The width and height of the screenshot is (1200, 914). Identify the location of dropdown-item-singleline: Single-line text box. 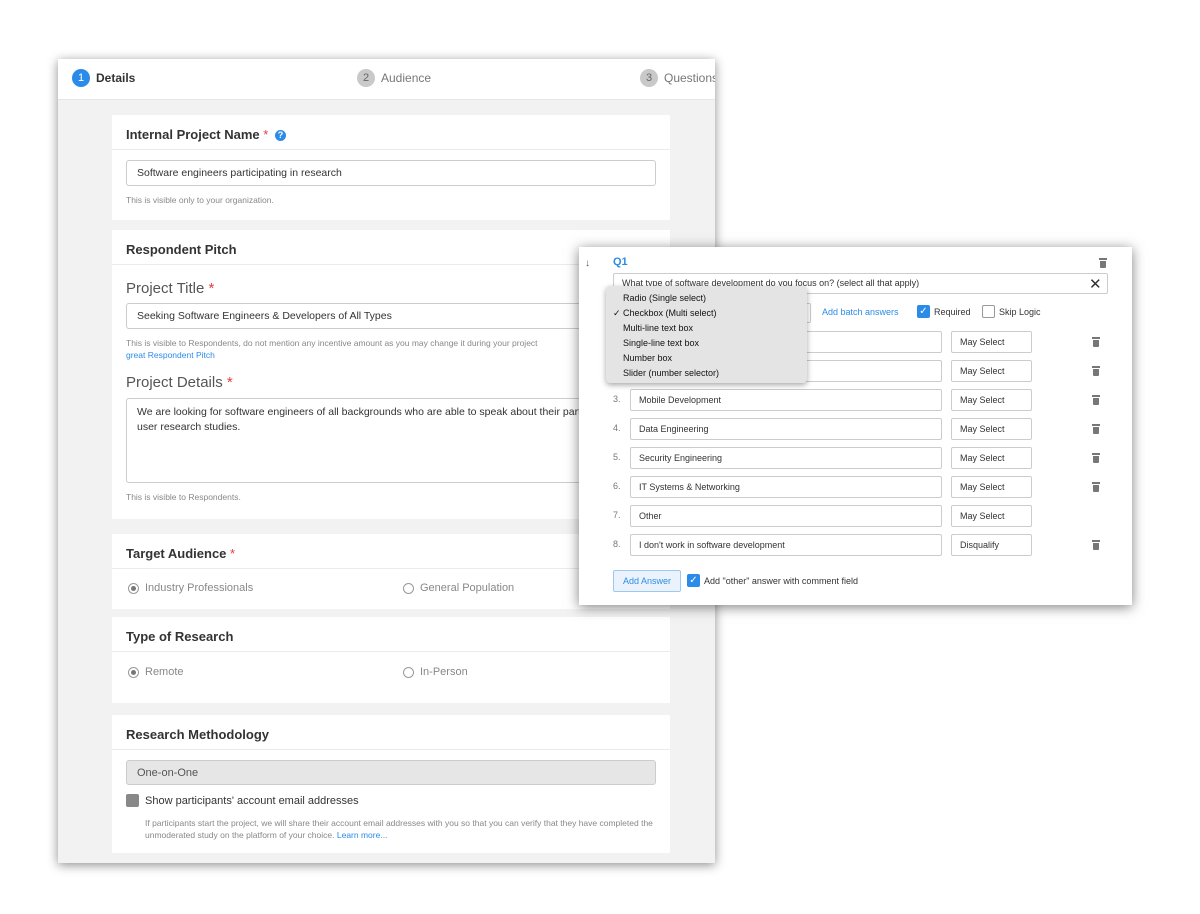
(706, 343).